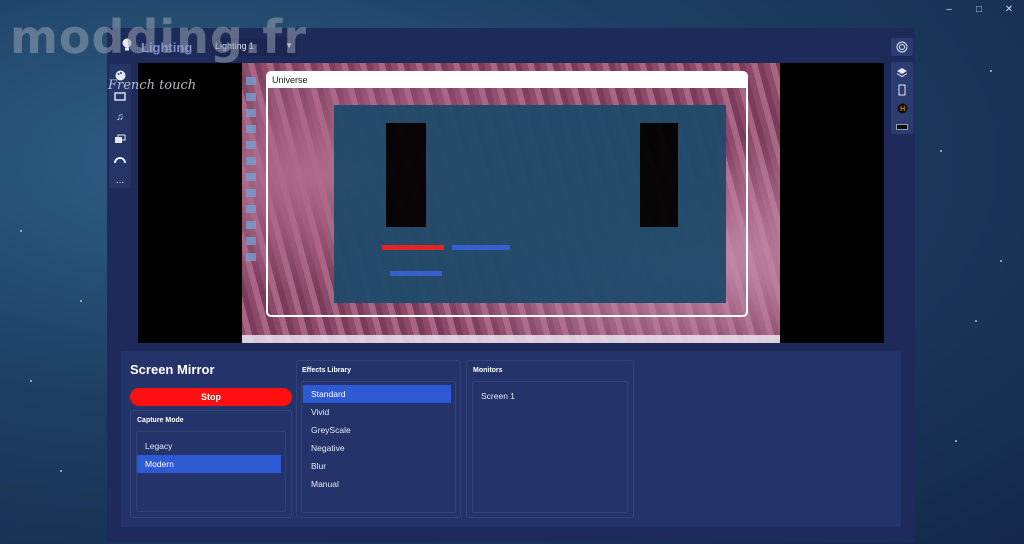 The width and height of the screenshot is (1024, 544). What do you see at coordinates (530, 204) in the screenshot?
I see `nested-app-capture` at bounding box center [530, 204].